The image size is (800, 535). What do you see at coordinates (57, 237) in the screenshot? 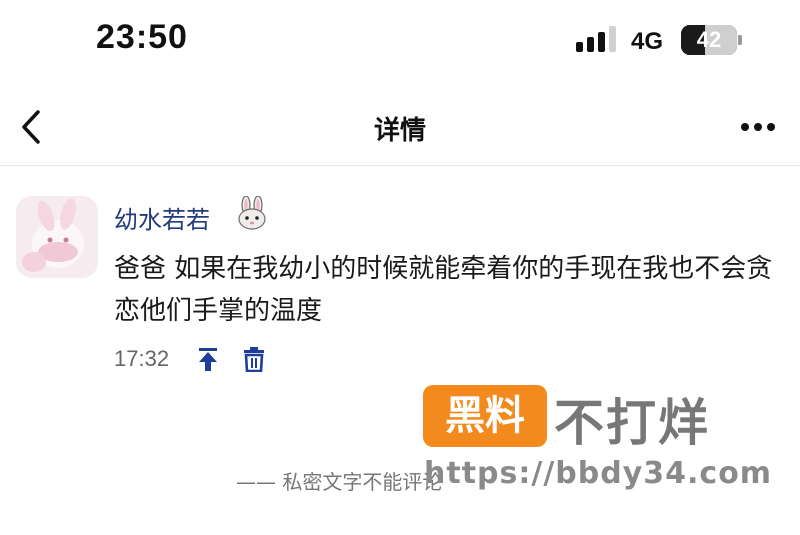
I see `avatar` at bounding box center [57, 237].